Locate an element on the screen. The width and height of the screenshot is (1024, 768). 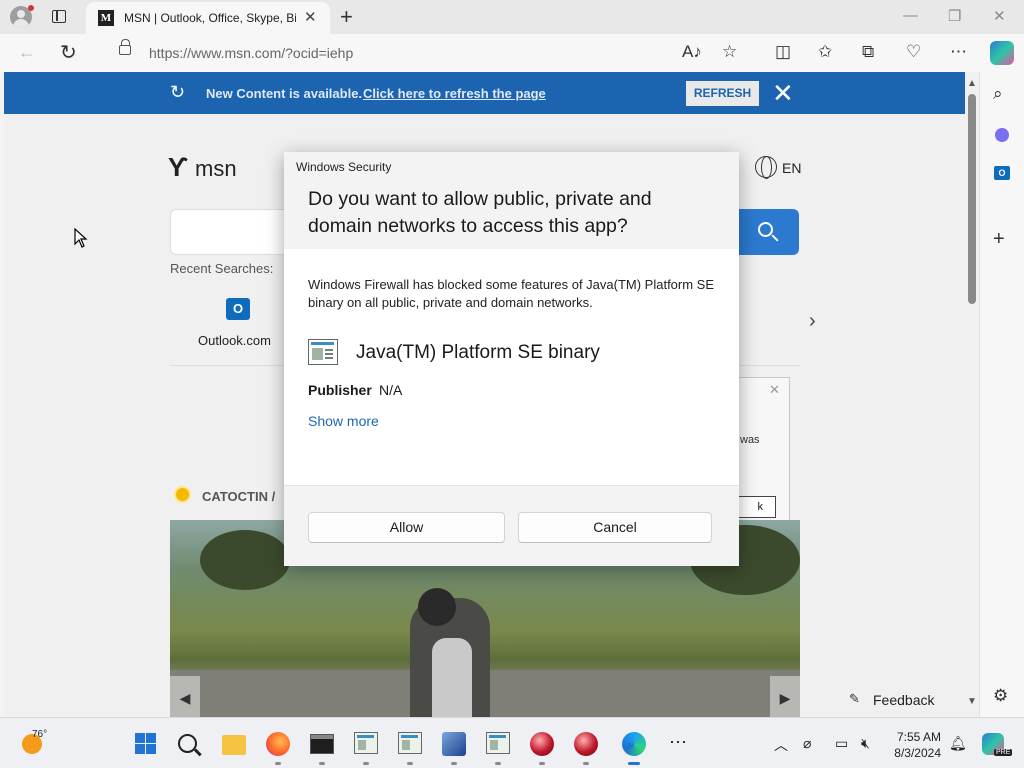
tree is located at coordinates (245, 560).